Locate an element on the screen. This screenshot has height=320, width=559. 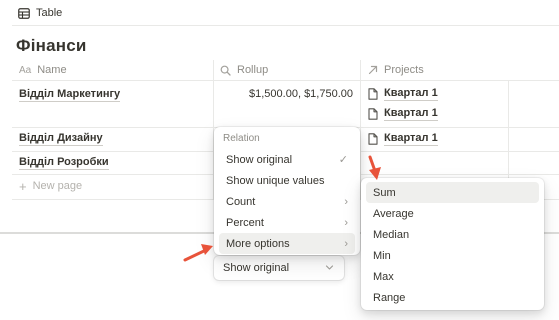
submenu-item-min: Min is located at coordinates (452, 255).